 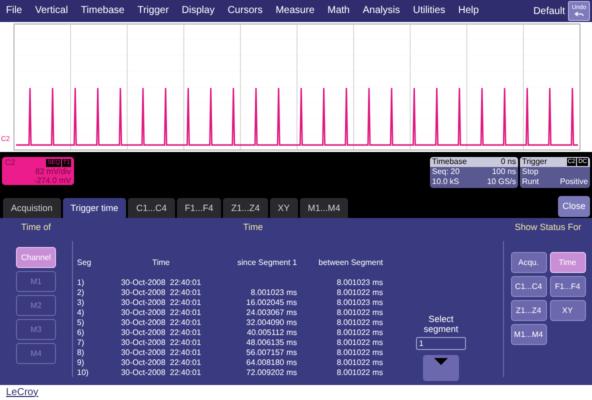 I want to click on tab: Acquistion, so click(x=32, y=208).